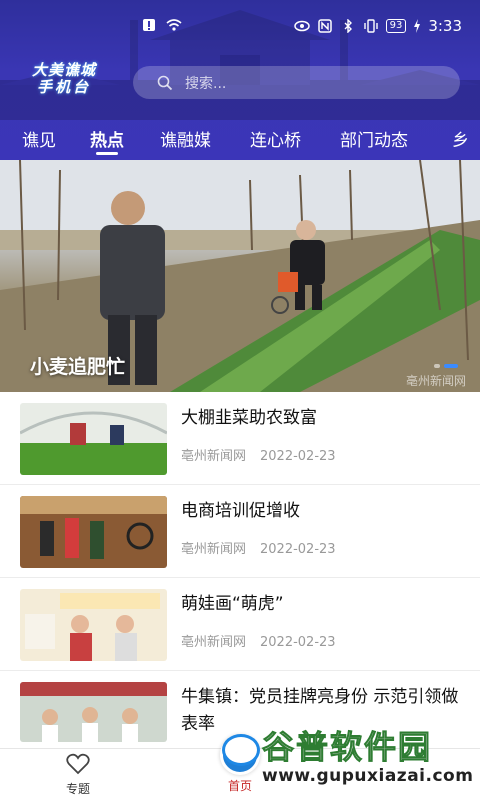  I want to click on banner-caption: 小麦追肥忙, so click(78, 367).